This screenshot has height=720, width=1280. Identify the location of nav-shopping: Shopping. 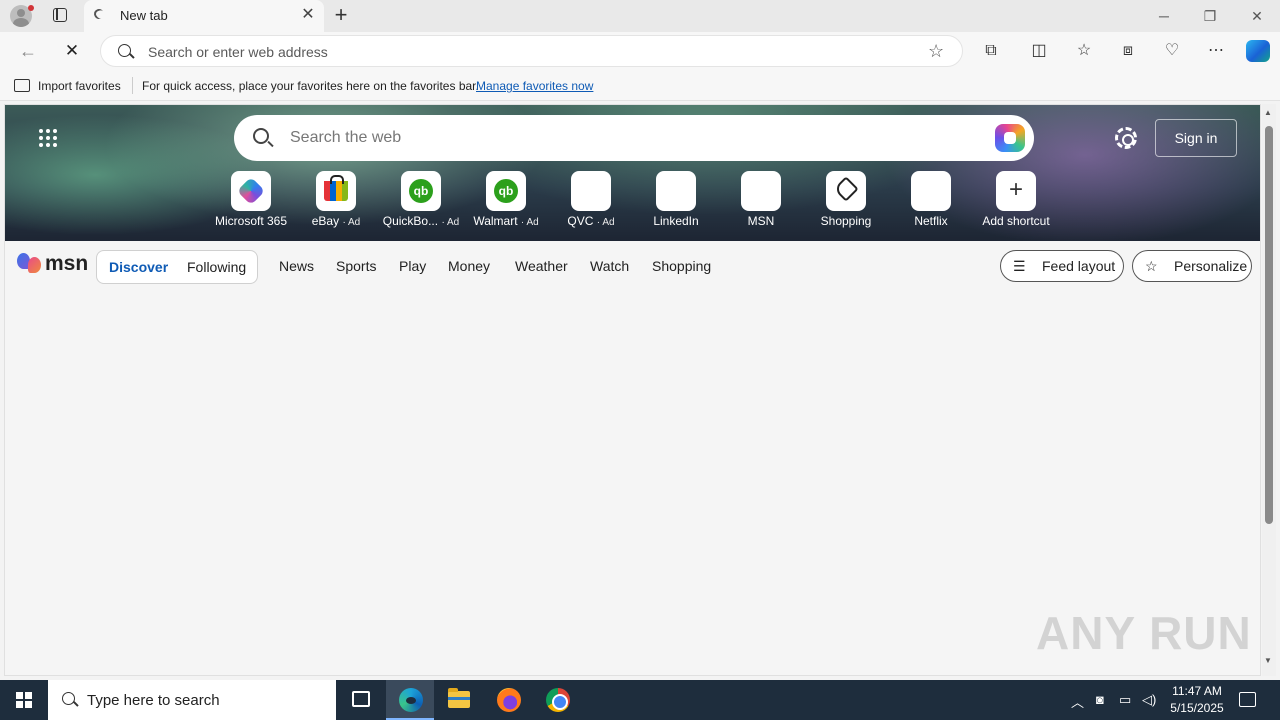
(681, 266).